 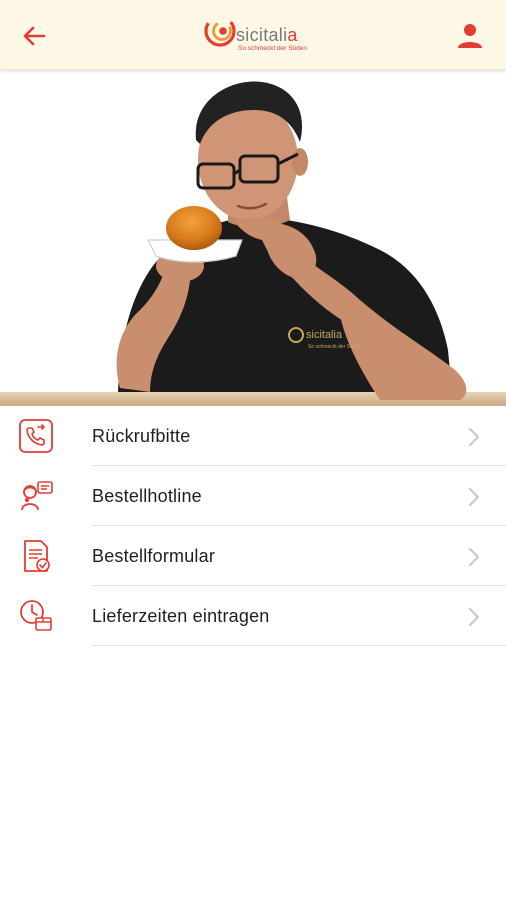 I want to click on hotline-agent-icon, so click(x=37, y=496).